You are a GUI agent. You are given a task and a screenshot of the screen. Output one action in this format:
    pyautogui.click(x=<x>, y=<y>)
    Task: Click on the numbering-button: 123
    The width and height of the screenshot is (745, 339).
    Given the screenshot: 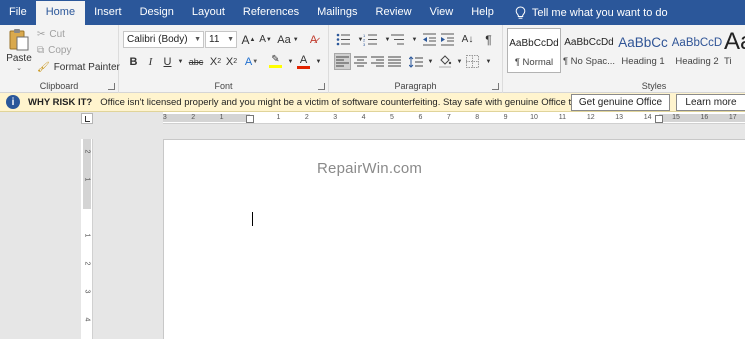 What is the action you would take?
    pyautogui.click(x=370, y=39)
    